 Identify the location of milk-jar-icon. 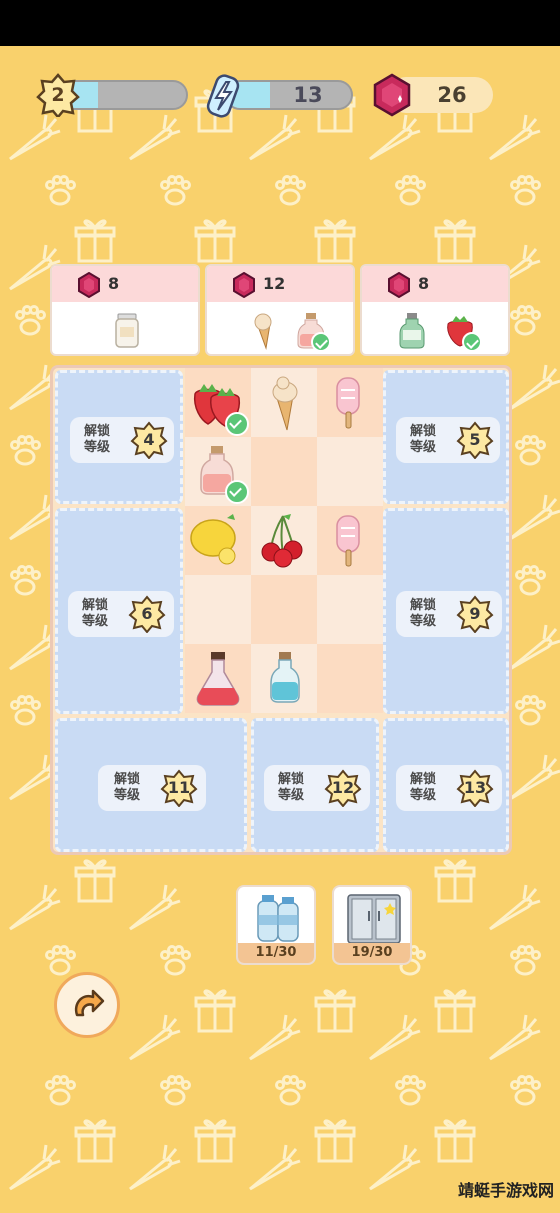
(127, 330).